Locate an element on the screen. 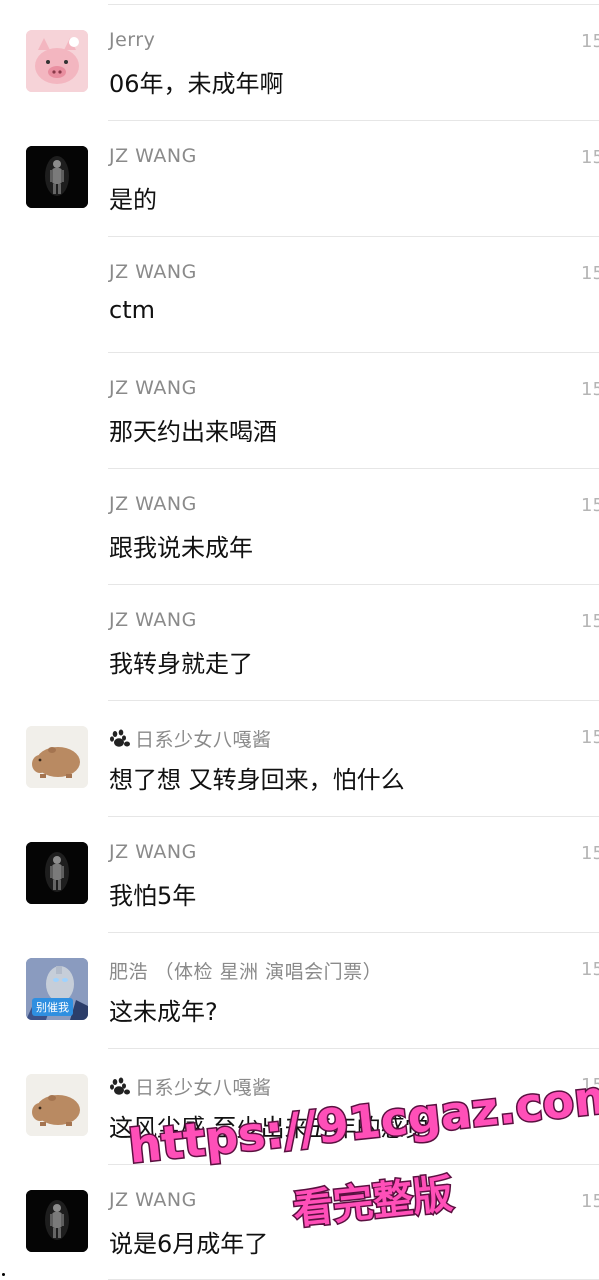  pig-icon is located at coordinates (57, 61).